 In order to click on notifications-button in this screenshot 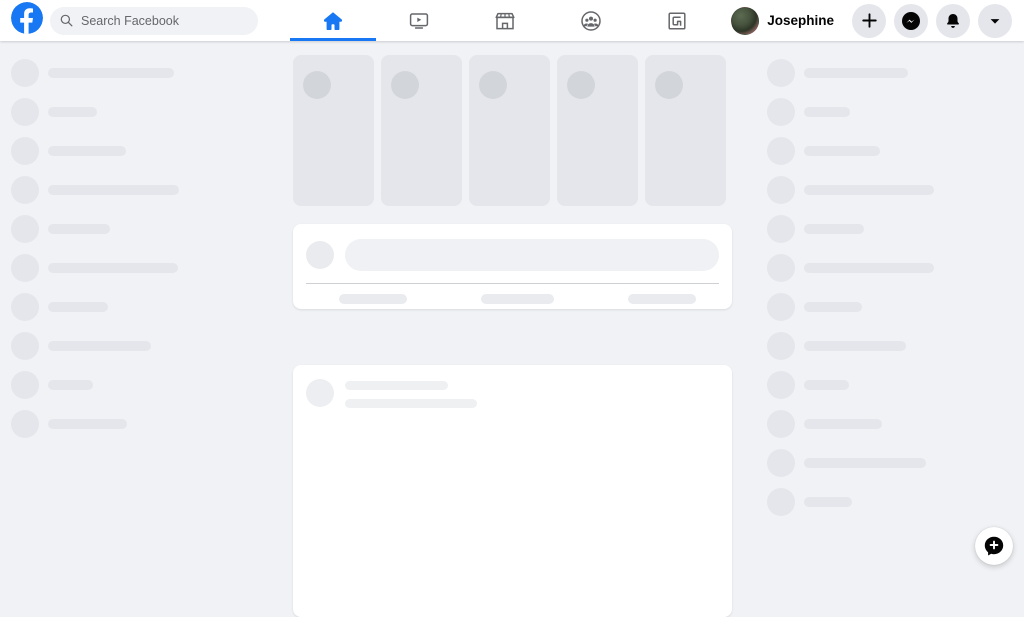, I will do `click(953, 20)`.